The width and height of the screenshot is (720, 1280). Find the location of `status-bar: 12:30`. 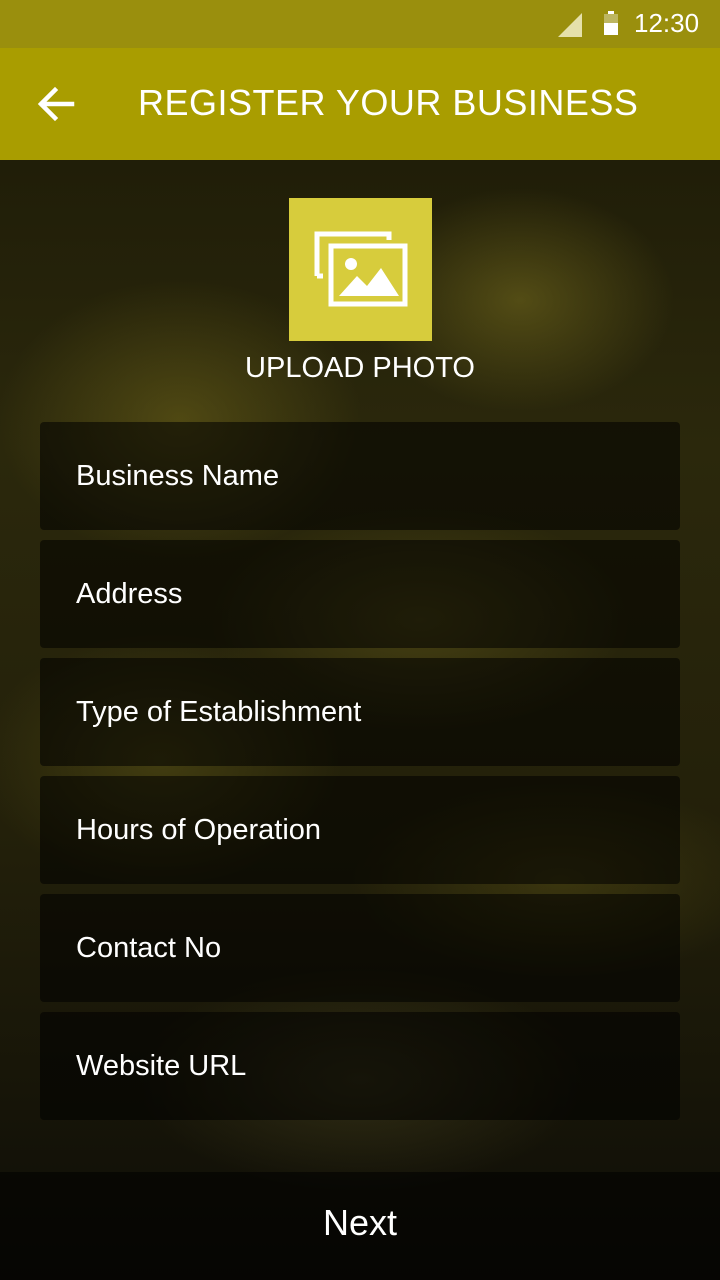

status-bar: 12:30 is located at coordinates (360, 24).